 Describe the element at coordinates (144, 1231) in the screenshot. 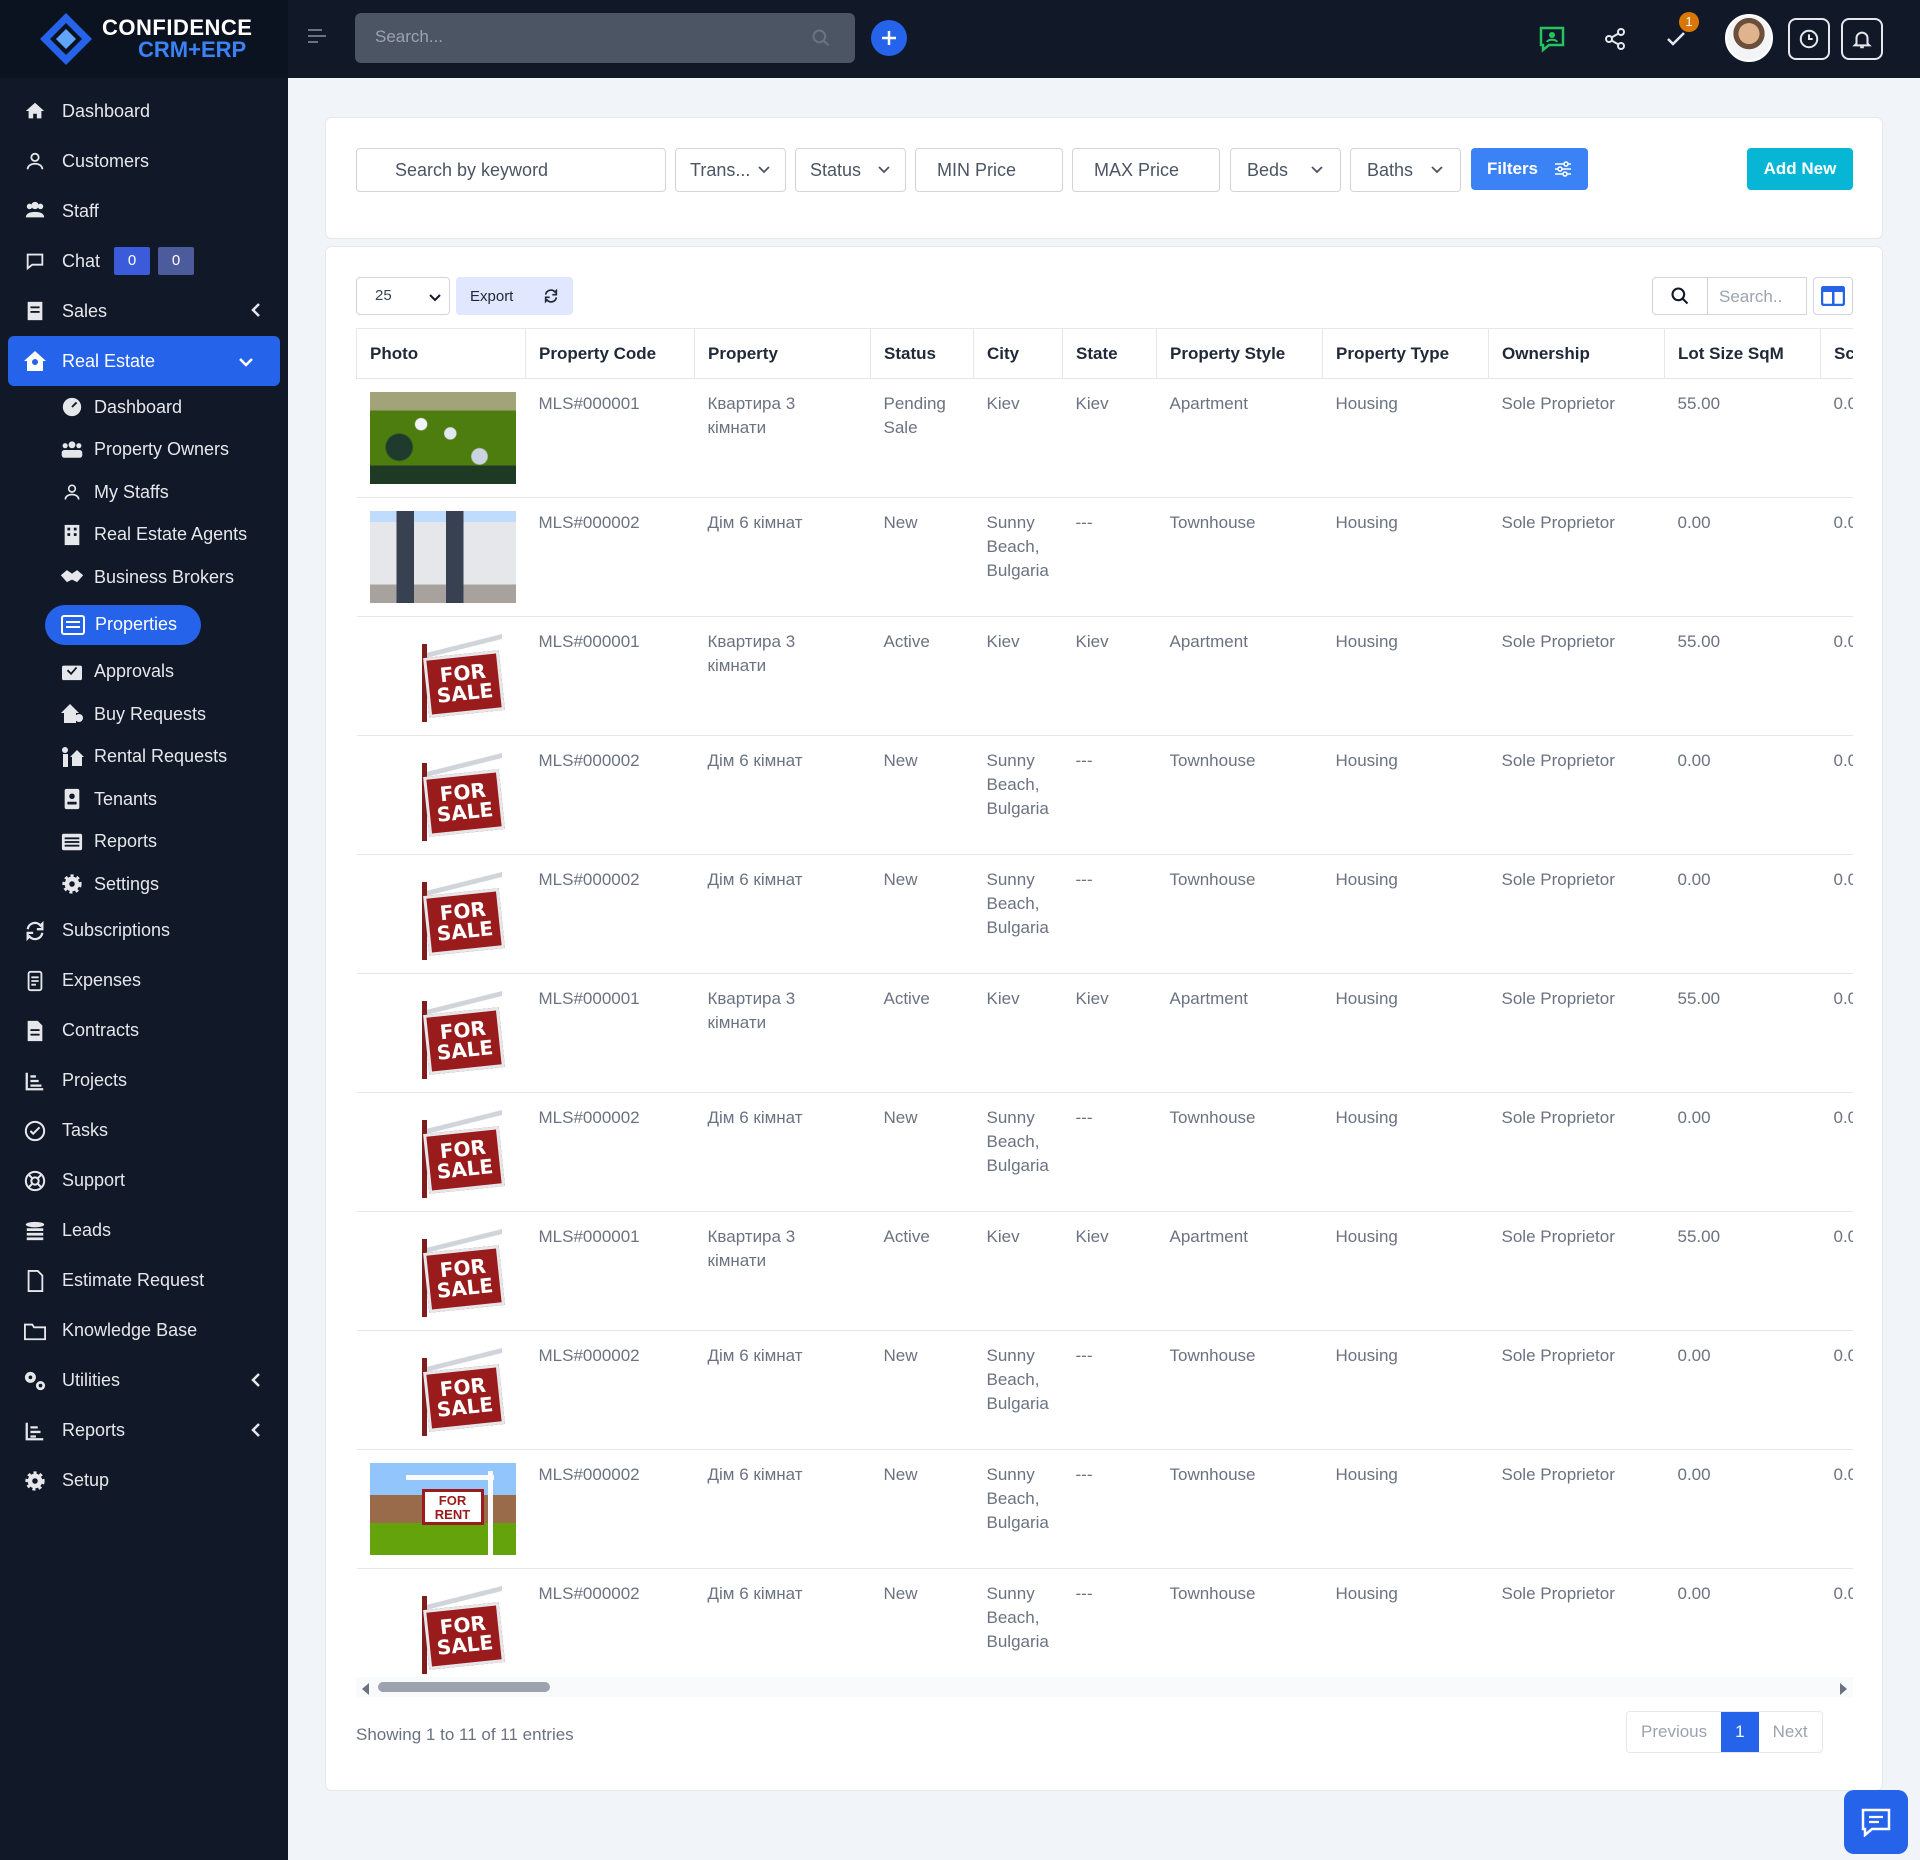

I see `sidebar-item-leads: Leads` at that location.